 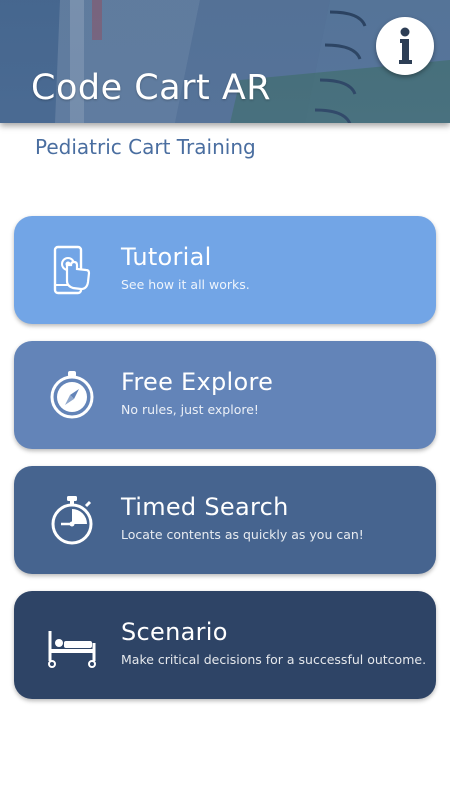 I want to click on timed-search-label: Timed Search, so click(x=205, y=507).